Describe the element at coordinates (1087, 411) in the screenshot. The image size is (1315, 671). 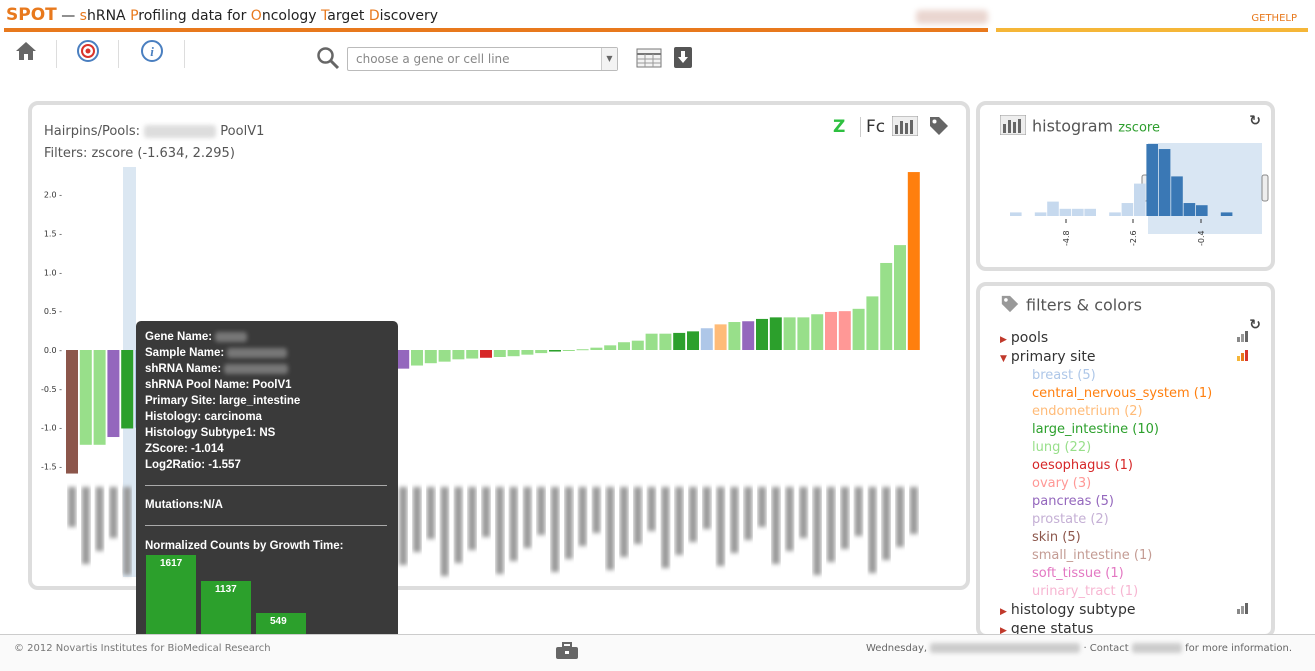
I see `primary-site-item: endometrium (2)` at that location.